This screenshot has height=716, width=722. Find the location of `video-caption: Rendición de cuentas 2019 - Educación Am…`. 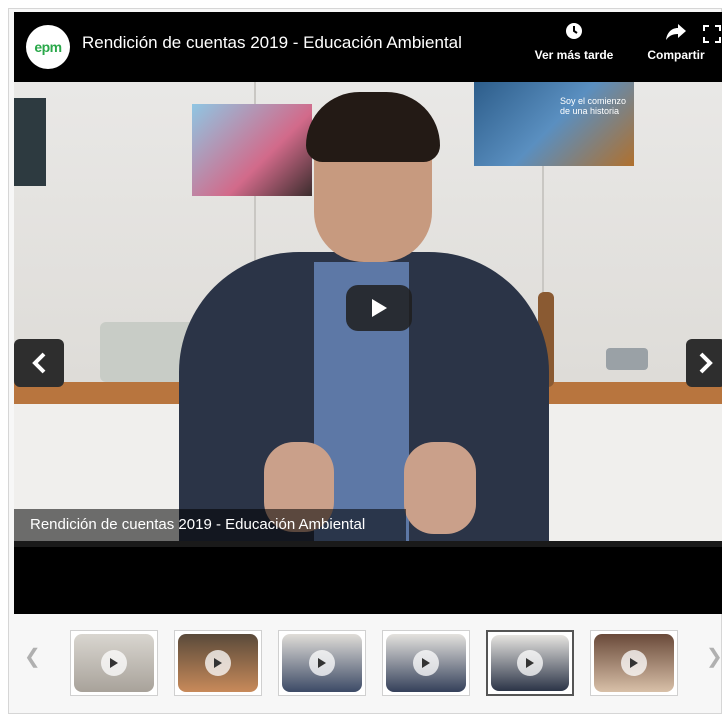

video-caption: Rendición de cuentas 2019 - Educación Am… is located at coordinates (210, 525).